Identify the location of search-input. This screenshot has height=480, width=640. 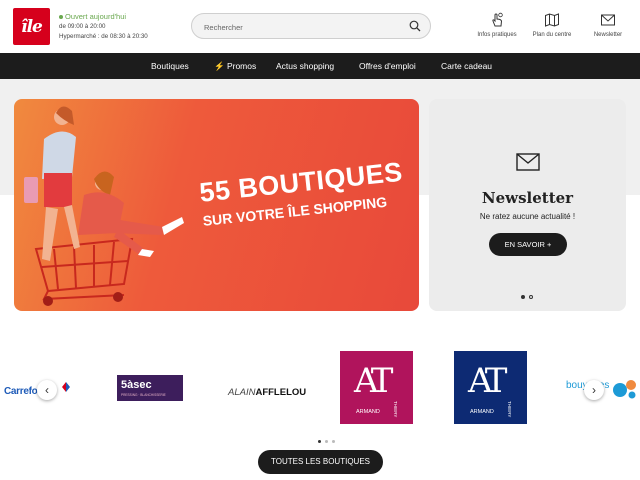
(304, 27).